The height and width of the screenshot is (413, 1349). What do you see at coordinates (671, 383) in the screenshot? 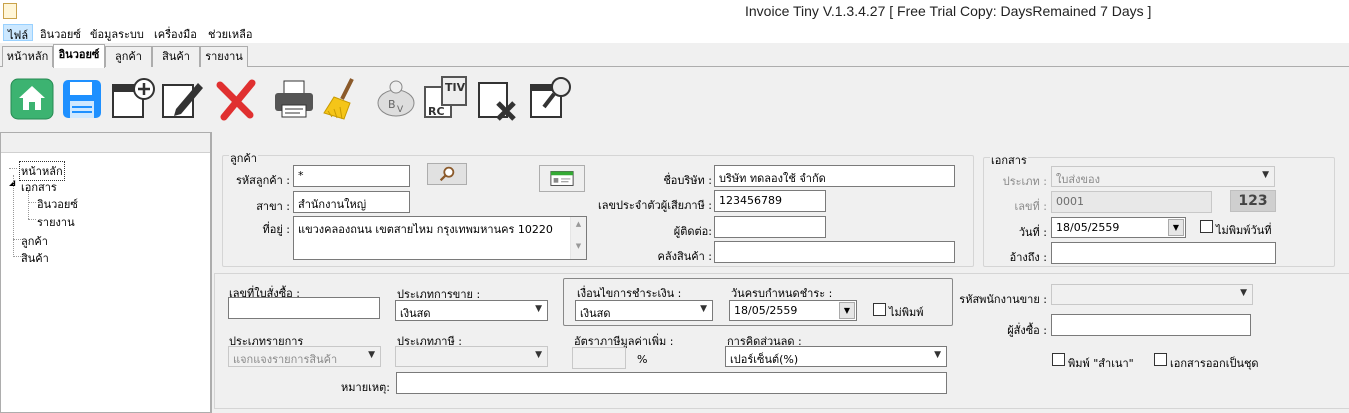
I see `remark-input` at bounding box center [671, 383].